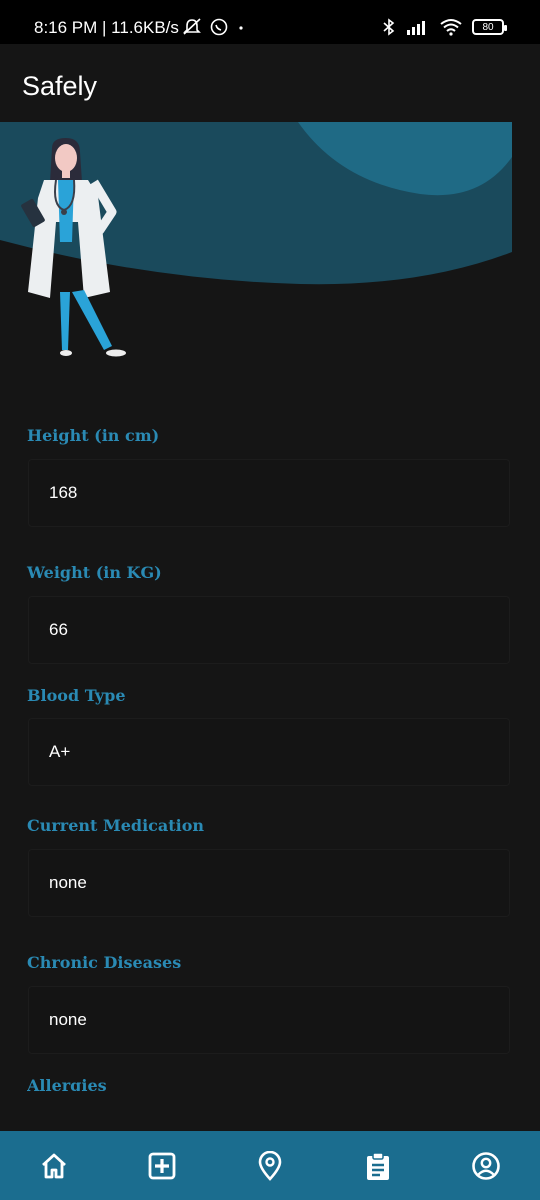 The width and height of the screenshot is (540, 1200). I want to click on nav-home-button, so click(54, 1166).